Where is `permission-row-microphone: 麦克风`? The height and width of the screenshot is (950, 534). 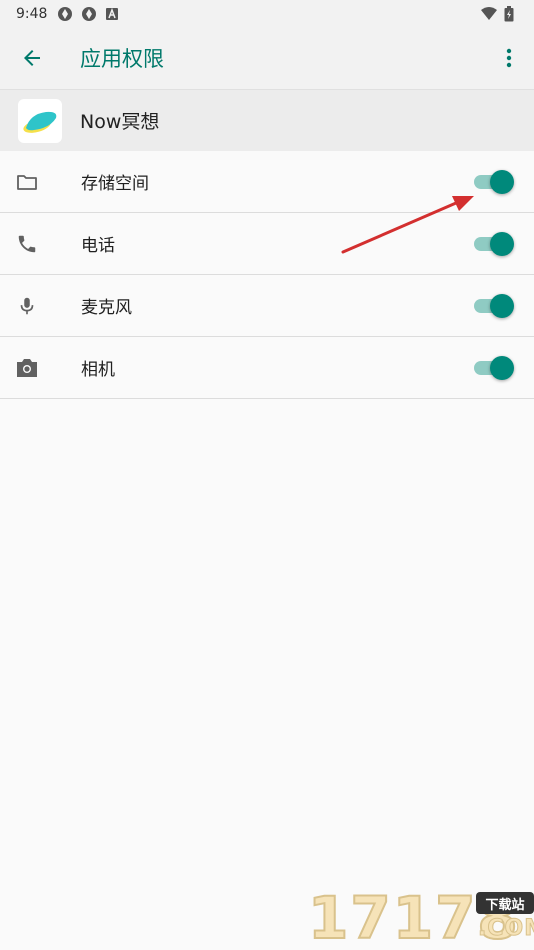 permission-row-microphone: 麦克风 is located at coordinates (267, 306).